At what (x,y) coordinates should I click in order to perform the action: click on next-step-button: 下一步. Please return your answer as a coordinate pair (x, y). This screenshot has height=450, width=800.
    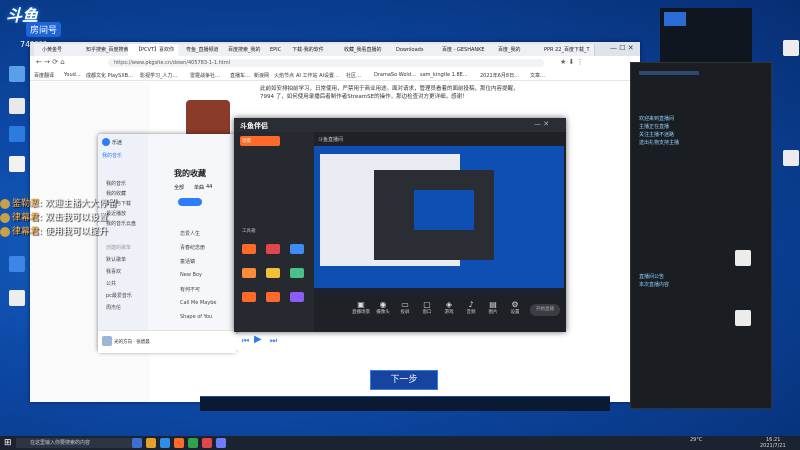
    Looking at the image, I should click on (404, 380).